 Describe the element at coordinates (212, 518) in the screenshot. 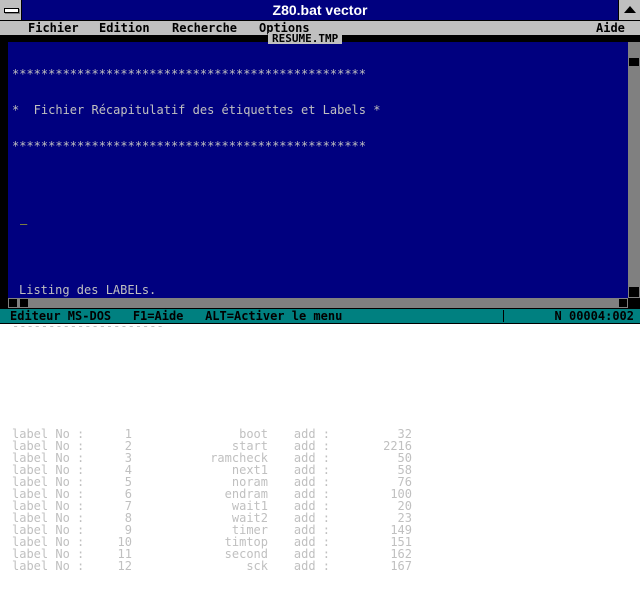

I see `label-row: label No : 8 wait2 add : 23` at that location.